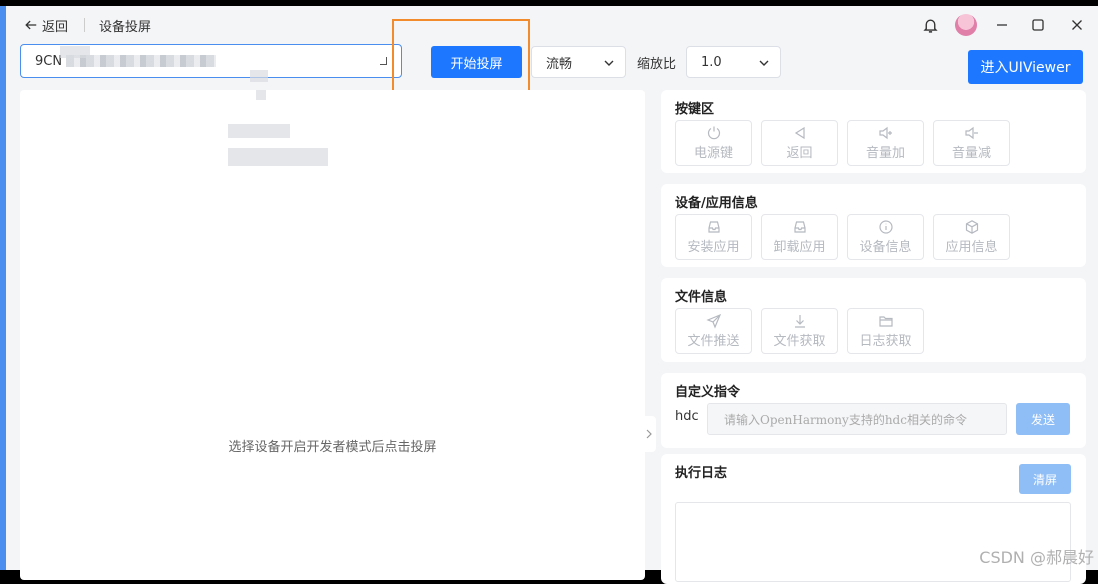 This screenshot has height=584, width=1098. Describe the element at coordinates (799, 143) in the screenshot. I see `back-key-button: 返回` at that location.